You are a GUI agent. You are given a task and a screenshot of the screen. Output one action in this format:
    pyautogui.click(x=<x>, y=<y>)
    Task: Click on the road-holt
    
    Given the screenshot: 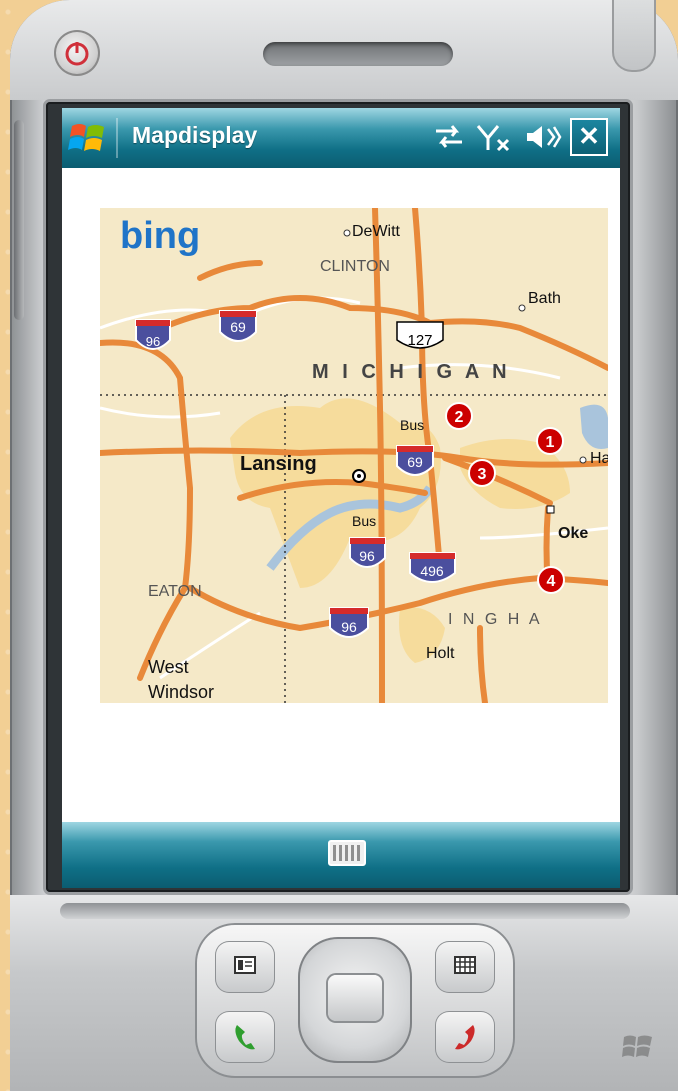 What is the action you would take?
    pyautogui.click(x=482, y=664)
    